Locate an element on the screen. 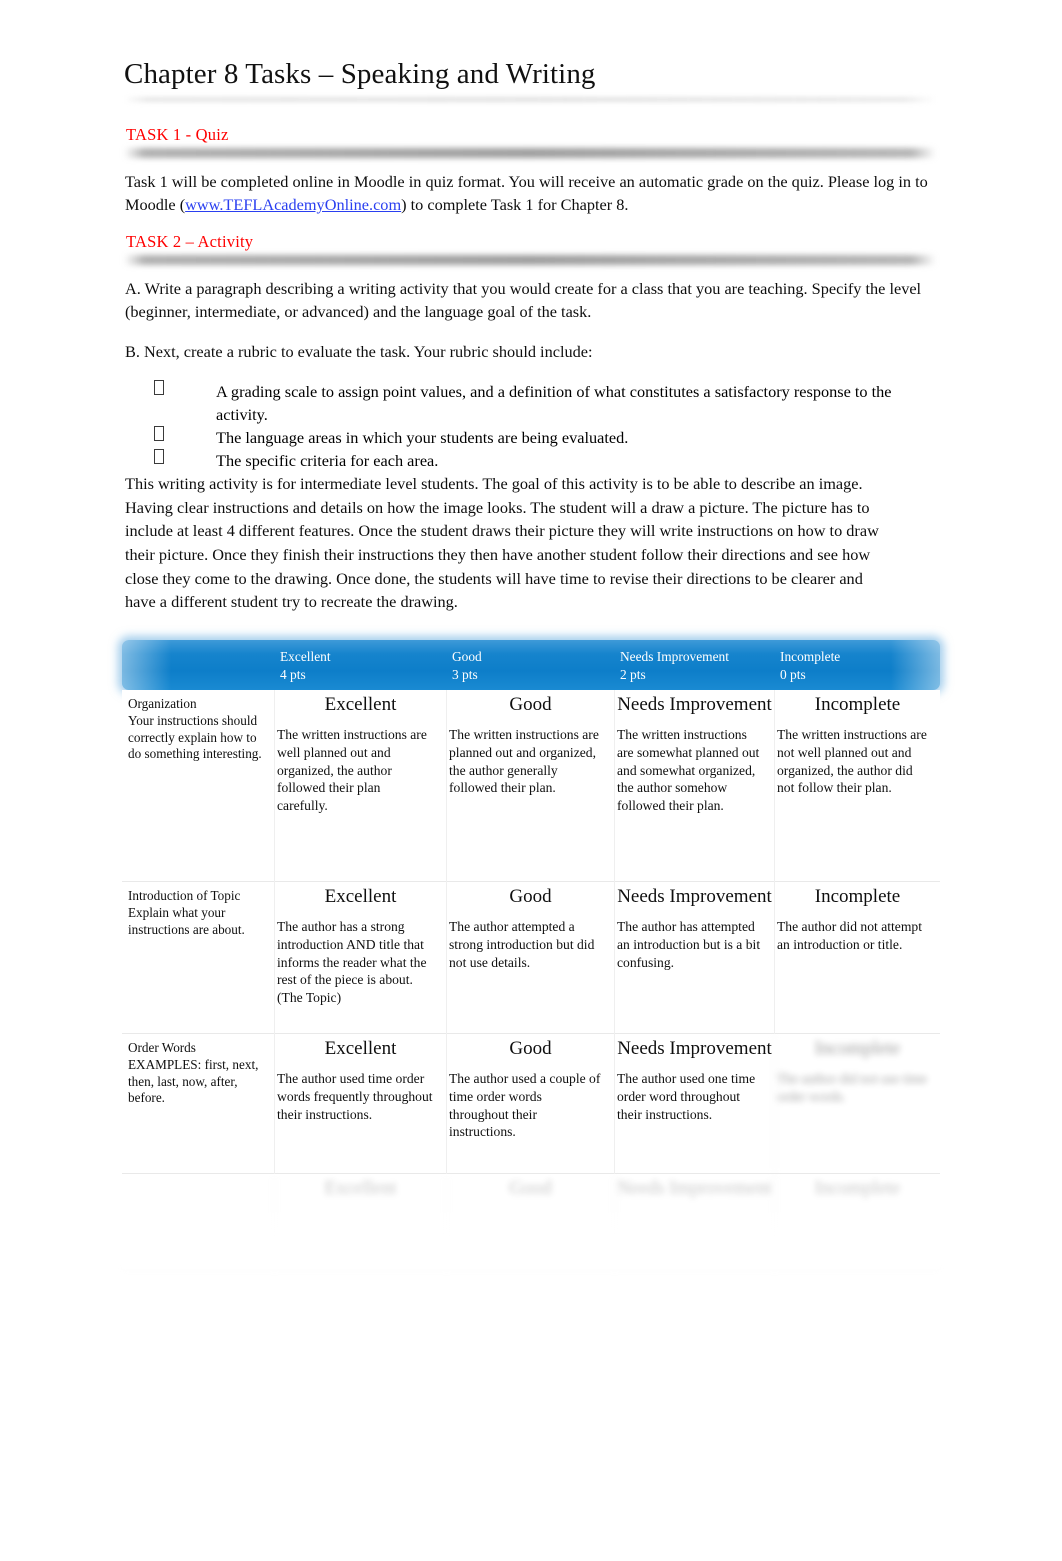  task1-heading: TASK 1 - Quiz is located at coordinates (177, 134).